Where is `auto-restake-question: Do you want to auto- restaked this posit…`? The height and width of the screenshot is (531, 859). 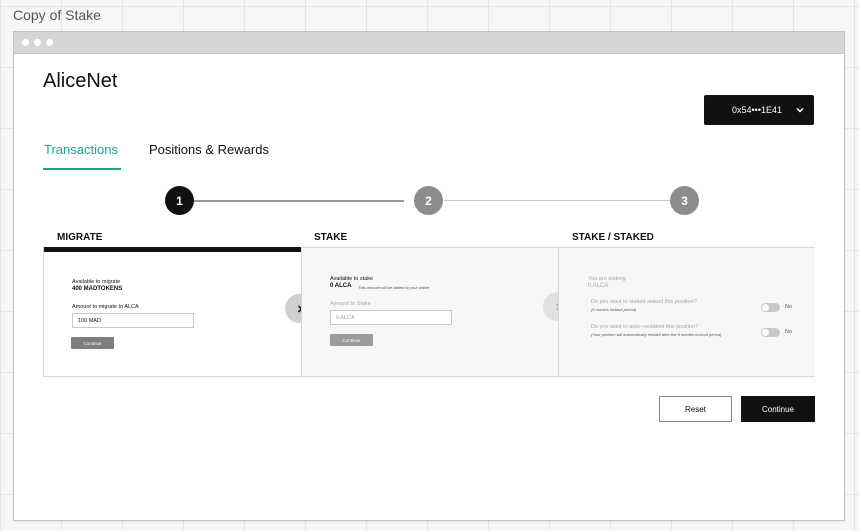 auto-restake-question: Do you want to auto- restaked this posit… is located at coordinates (645, 327).